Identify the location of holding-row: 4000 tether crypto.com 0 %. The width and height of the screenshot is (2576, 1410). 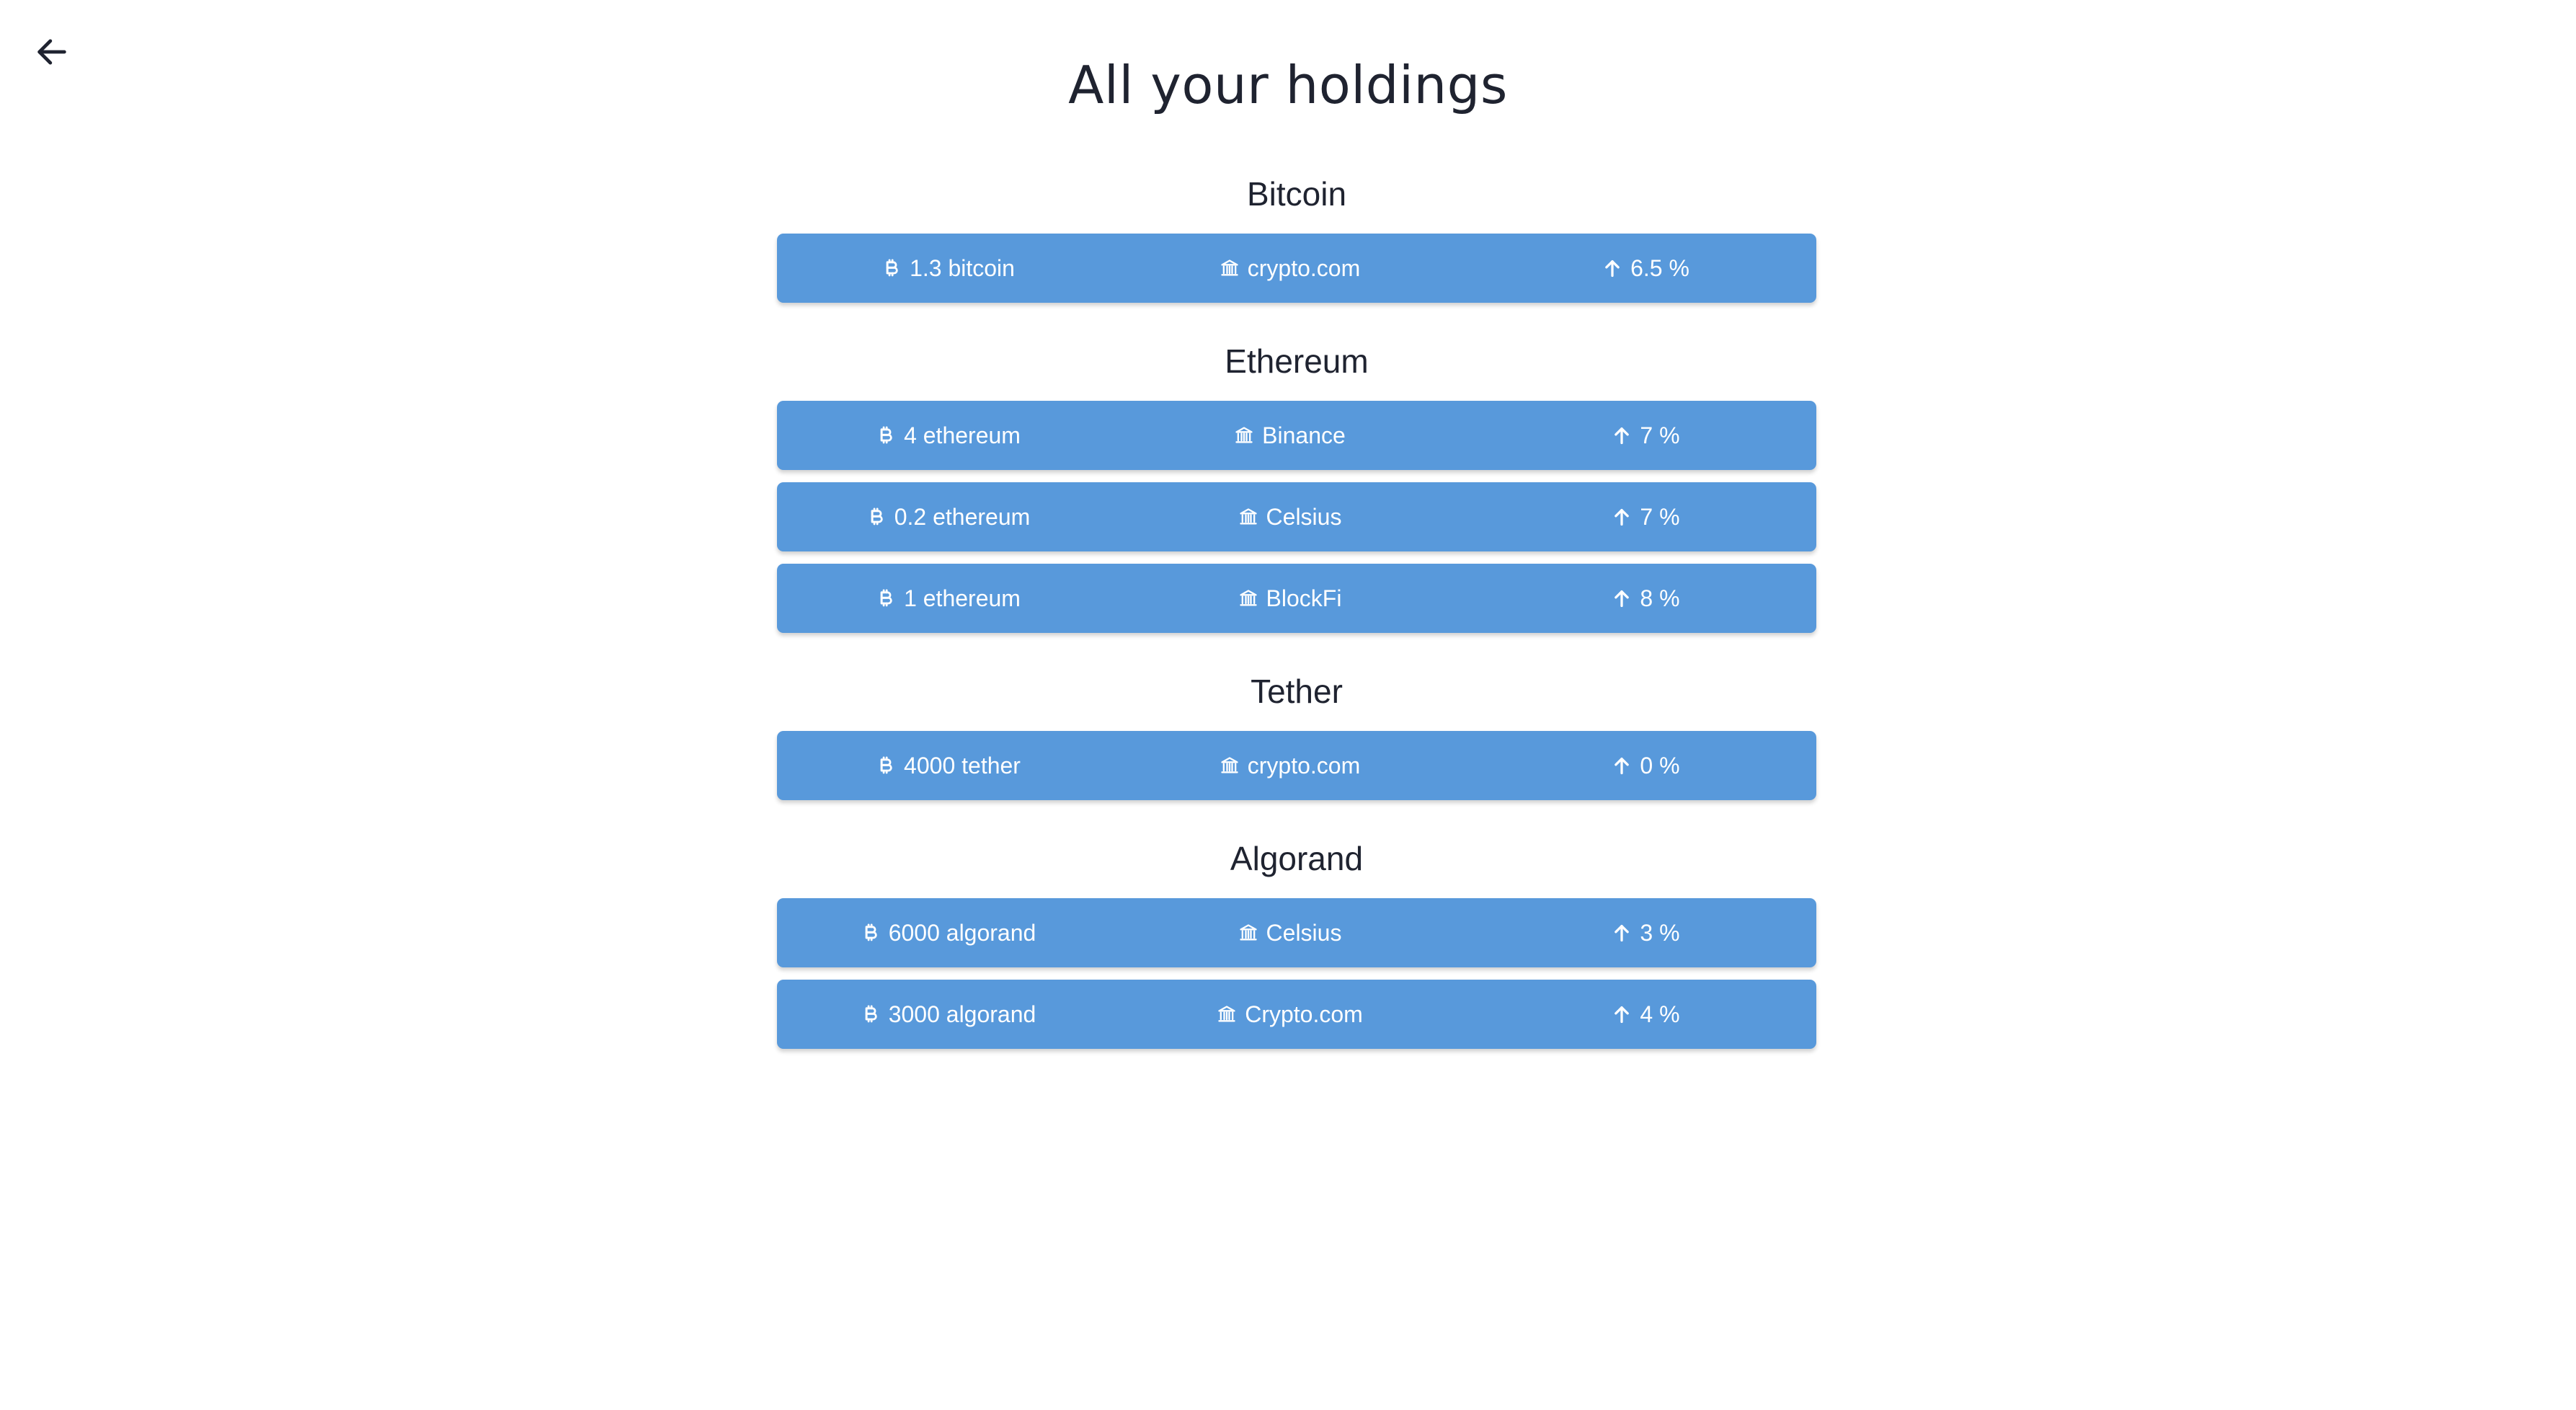
(1296, 765).